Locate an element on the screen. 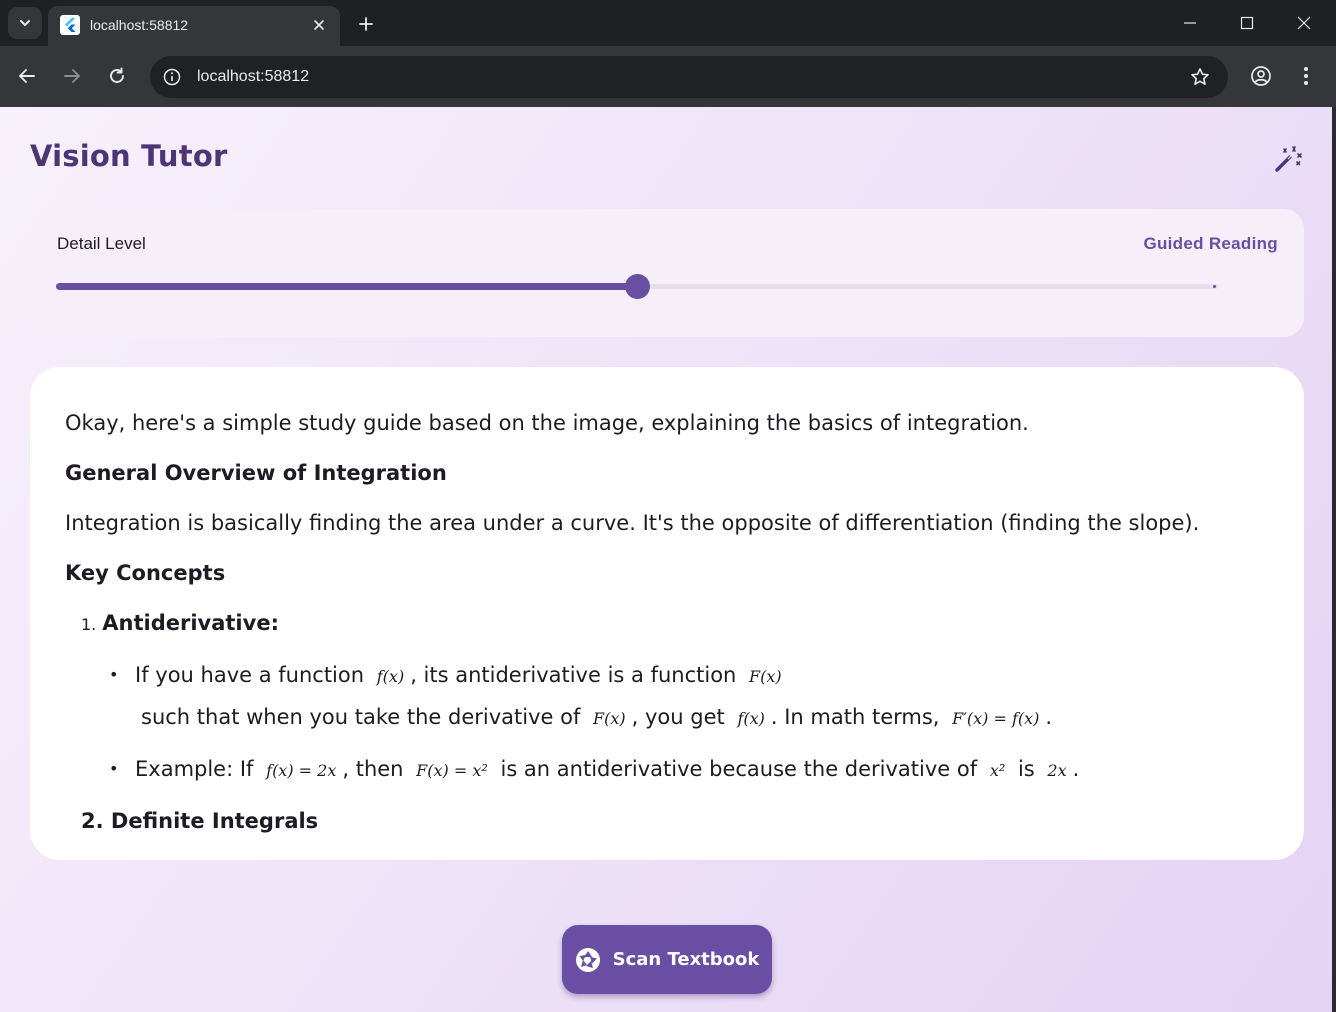  magic-button is located at coordinates (1288, 159).